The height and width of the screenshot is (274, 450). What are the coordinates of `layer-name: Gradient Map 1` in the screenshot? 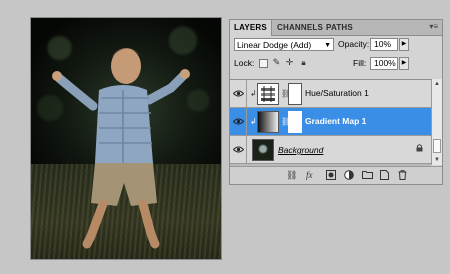 It's located at (335, 121).